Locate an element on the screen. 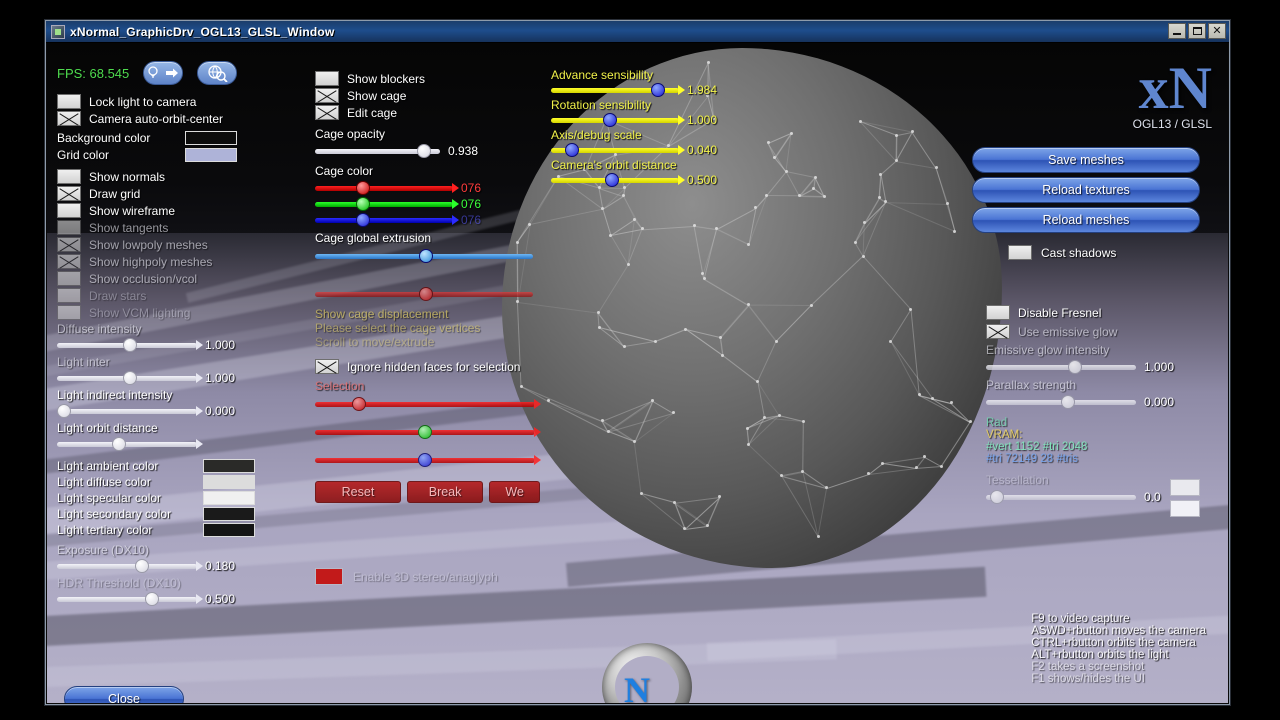 This screenshot has width=1280, height=720. cage-extrusion-slider is located at coordinates (424, 256).